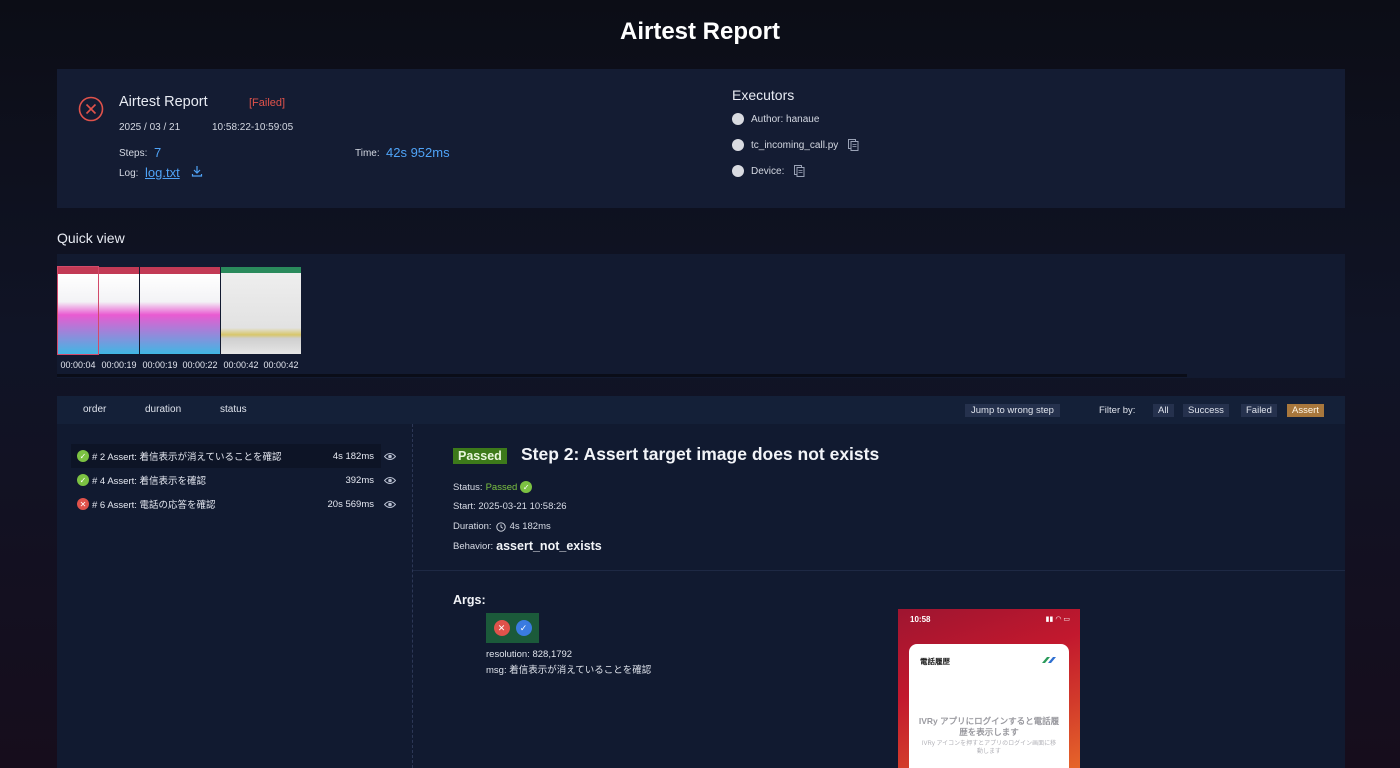 This screenshot has height=768, width=1400. I want to click on time-label: Time:, so click(367, 153).